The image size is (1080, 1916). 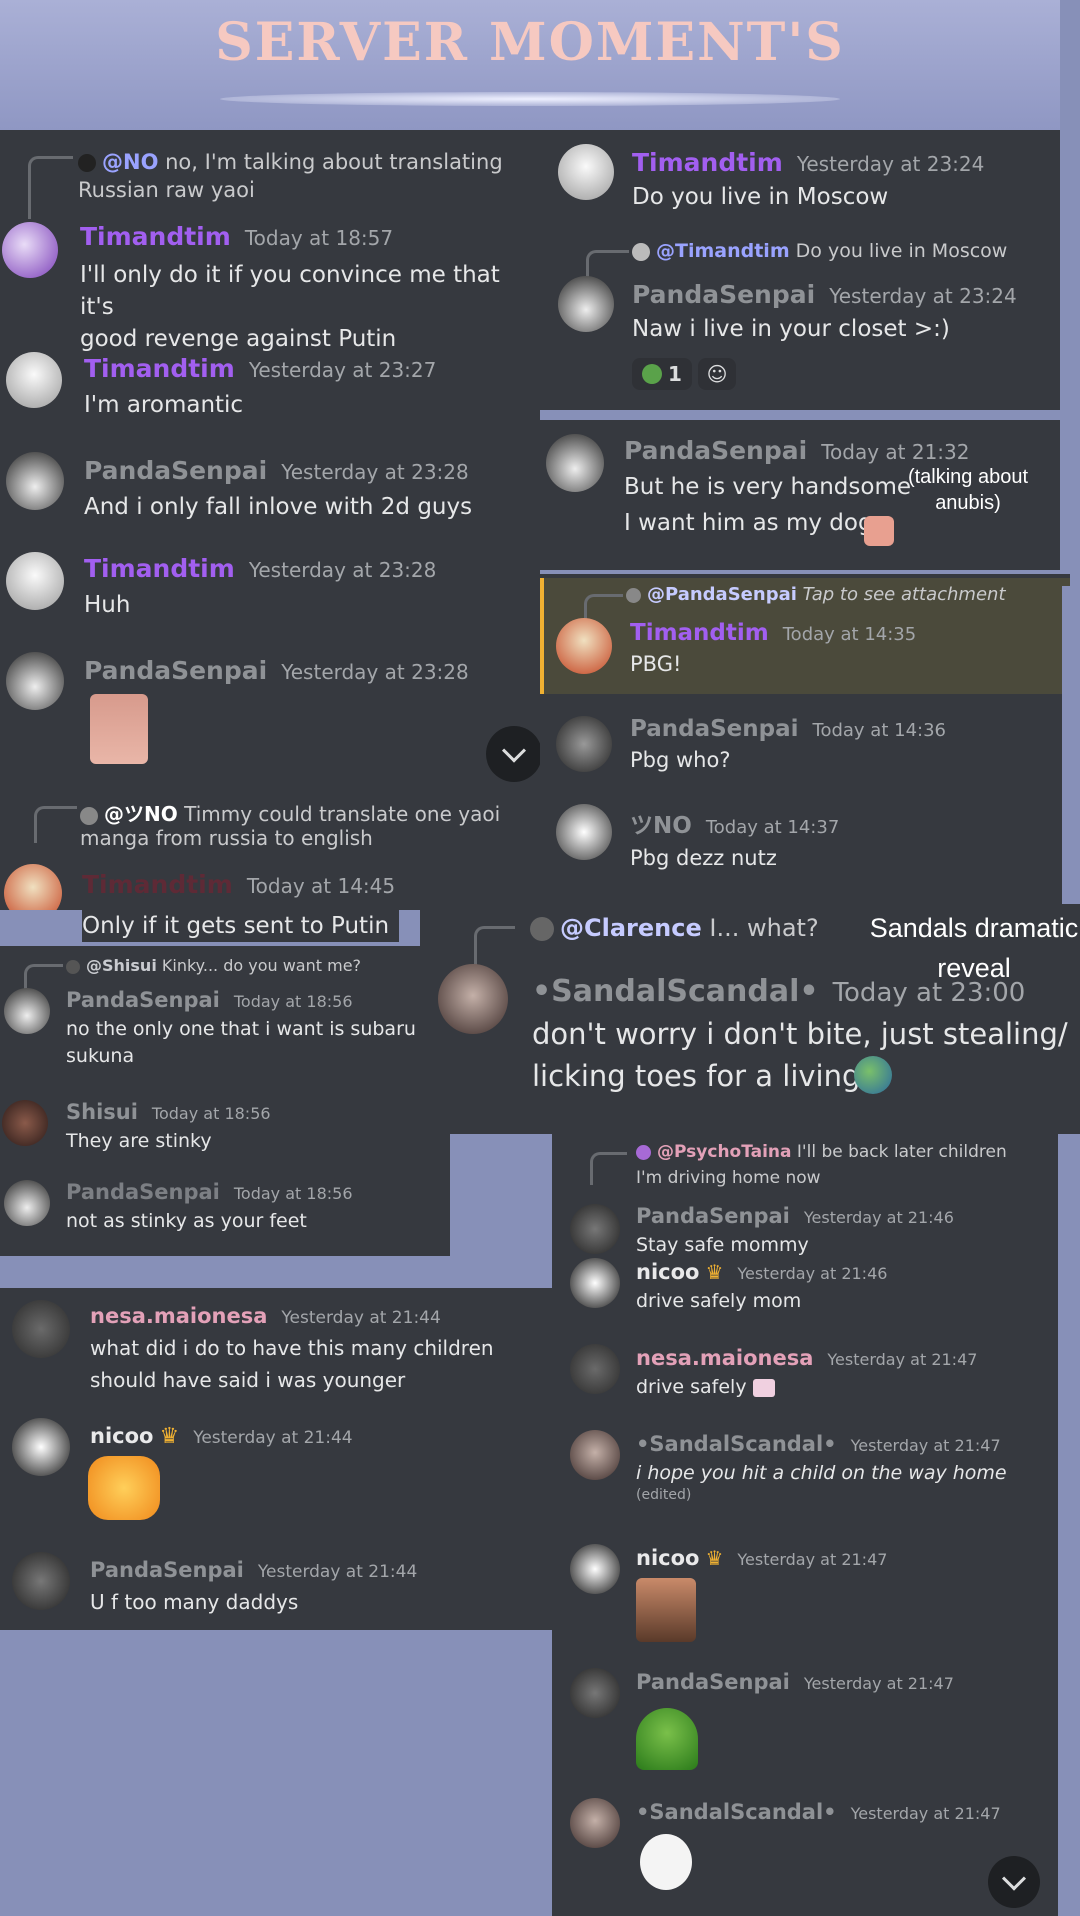 I want to click on reply-preview: @Shisui Kinky... do you want me?, so click(x=213, y=965).